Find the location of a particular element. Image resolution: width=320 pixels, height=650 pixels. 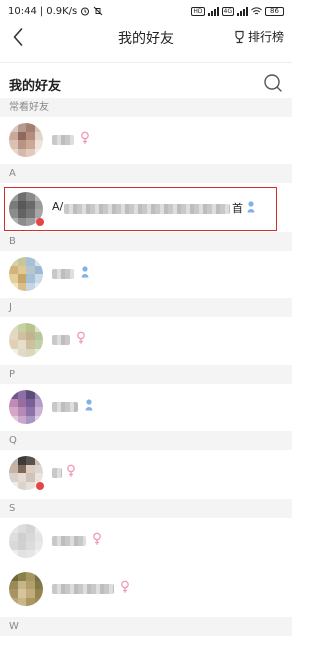

section-title: 我的好友 is located at coordinates (35, 86).